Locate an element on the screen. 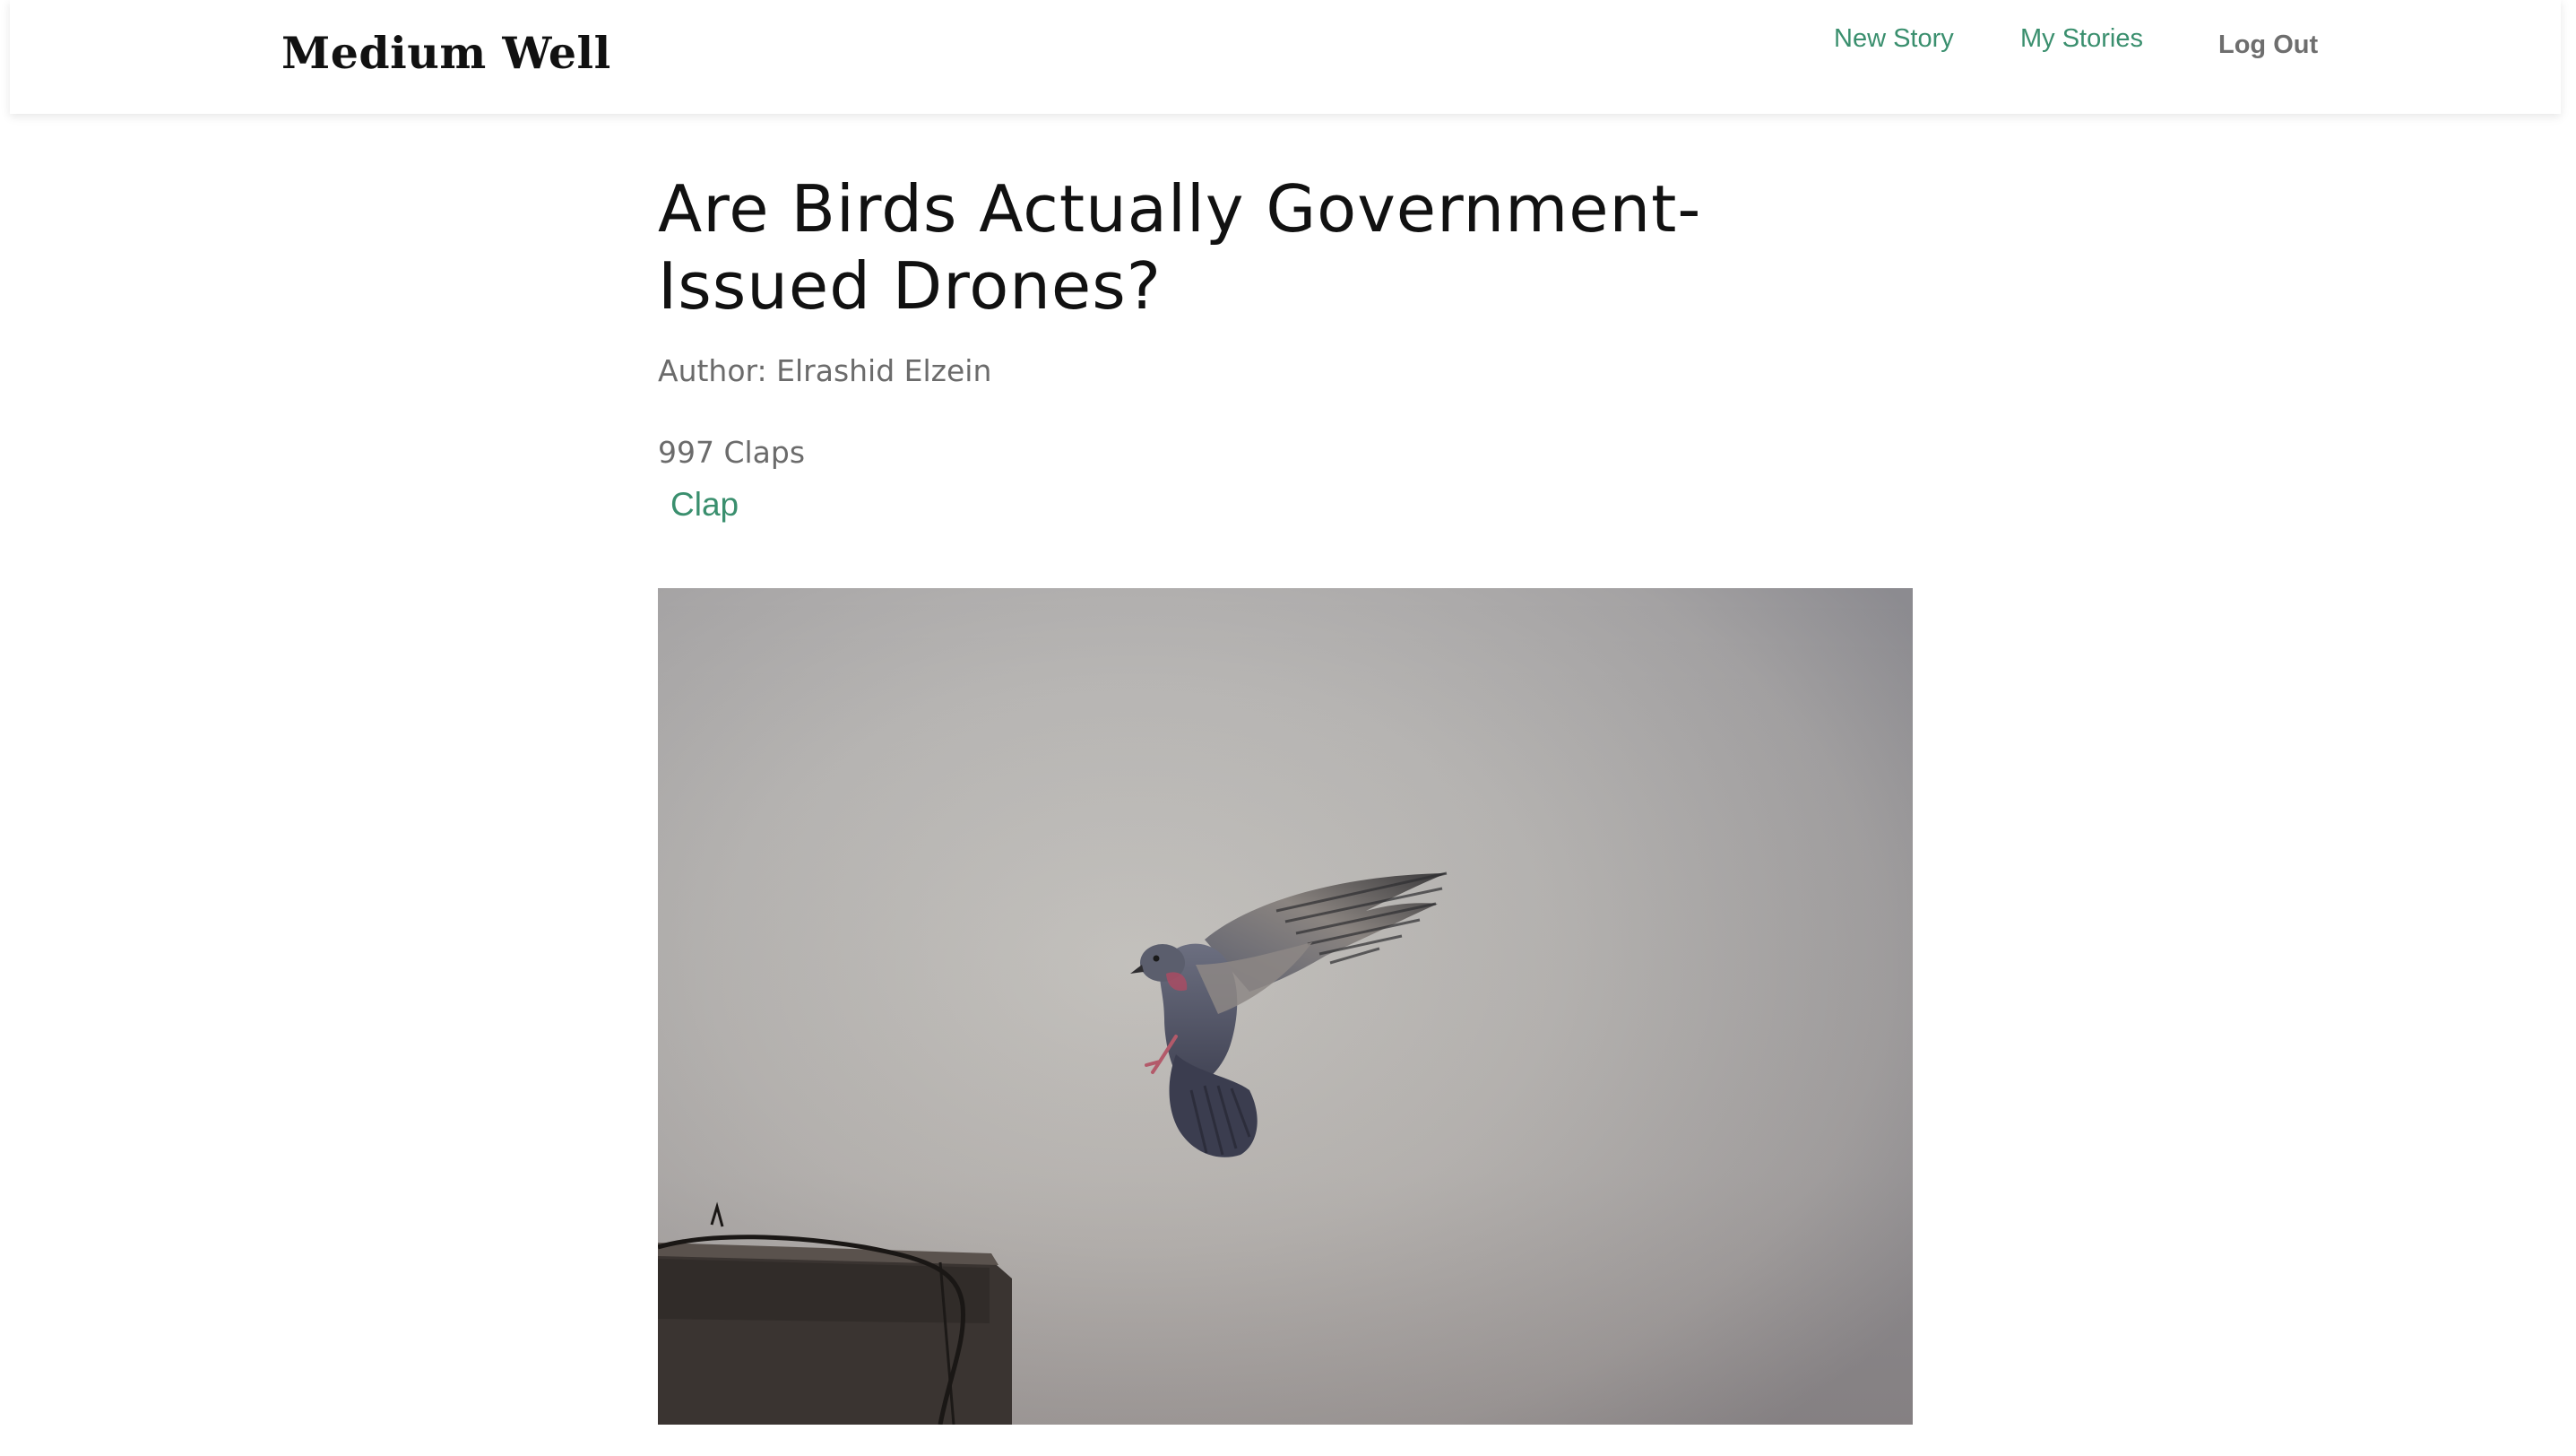 The width and height of the screenshot is (2576, 1456). clap-button: Clap is located at coordinates (704, 505).